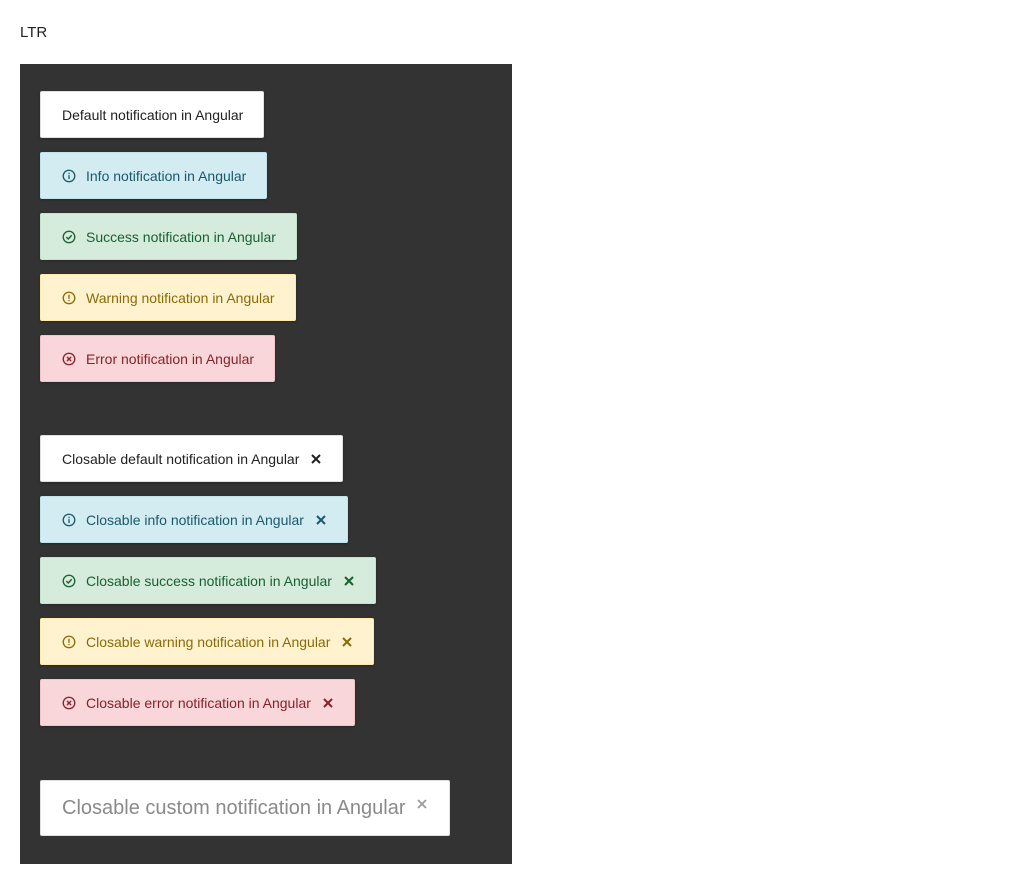 The height and width of the screenshot is (884, 1024). Describe the element at coordinates (234, 807) in the screenshot. I see `notification-text: Closable custom notification in Angular` at that location.